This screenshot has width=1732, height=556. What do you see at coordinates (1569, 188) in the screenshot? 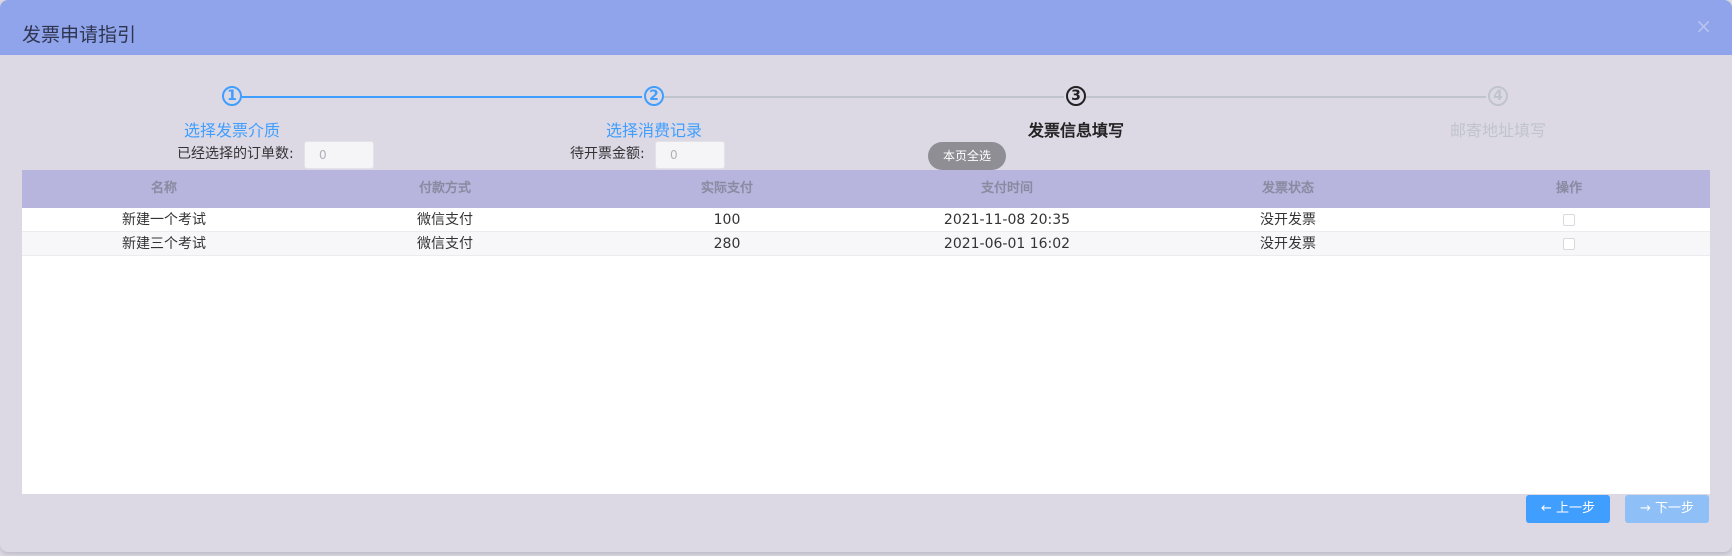
I see `column-header-action: 操作` at bounding box center [1569, 188].